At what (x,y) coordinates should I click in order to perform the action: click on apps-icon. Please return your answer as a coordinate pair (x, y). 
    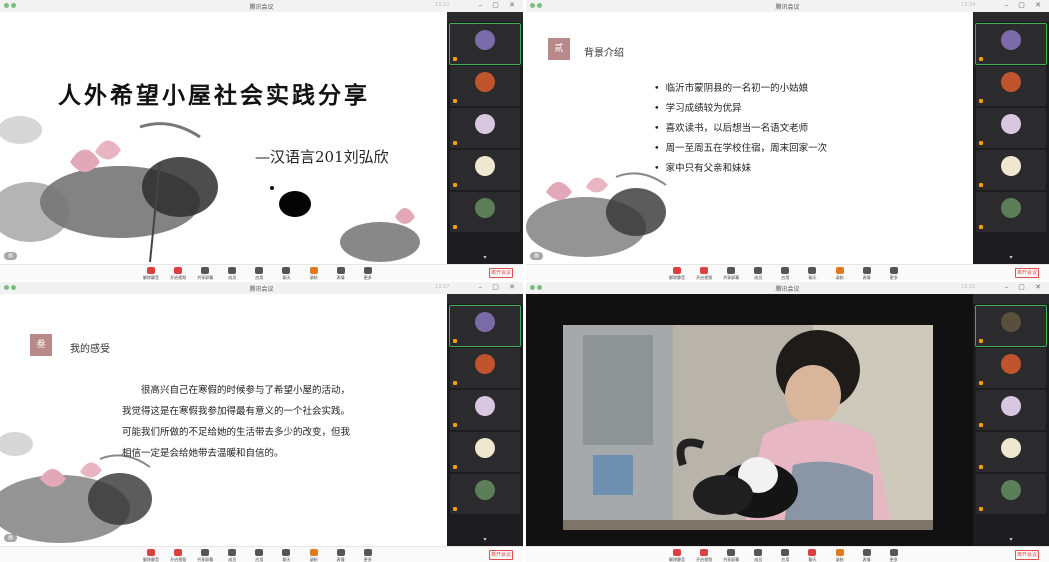
    Looking at the image, I should click on (785, 552).